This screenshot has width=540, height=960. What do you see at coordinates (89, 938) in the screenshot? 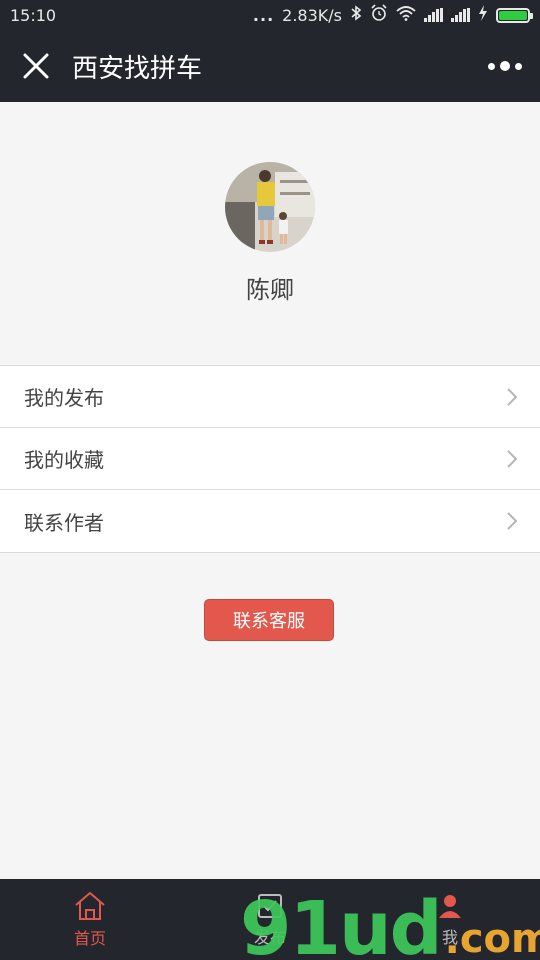
I see `tab-label: 首页` at bounding box center [89, 938].